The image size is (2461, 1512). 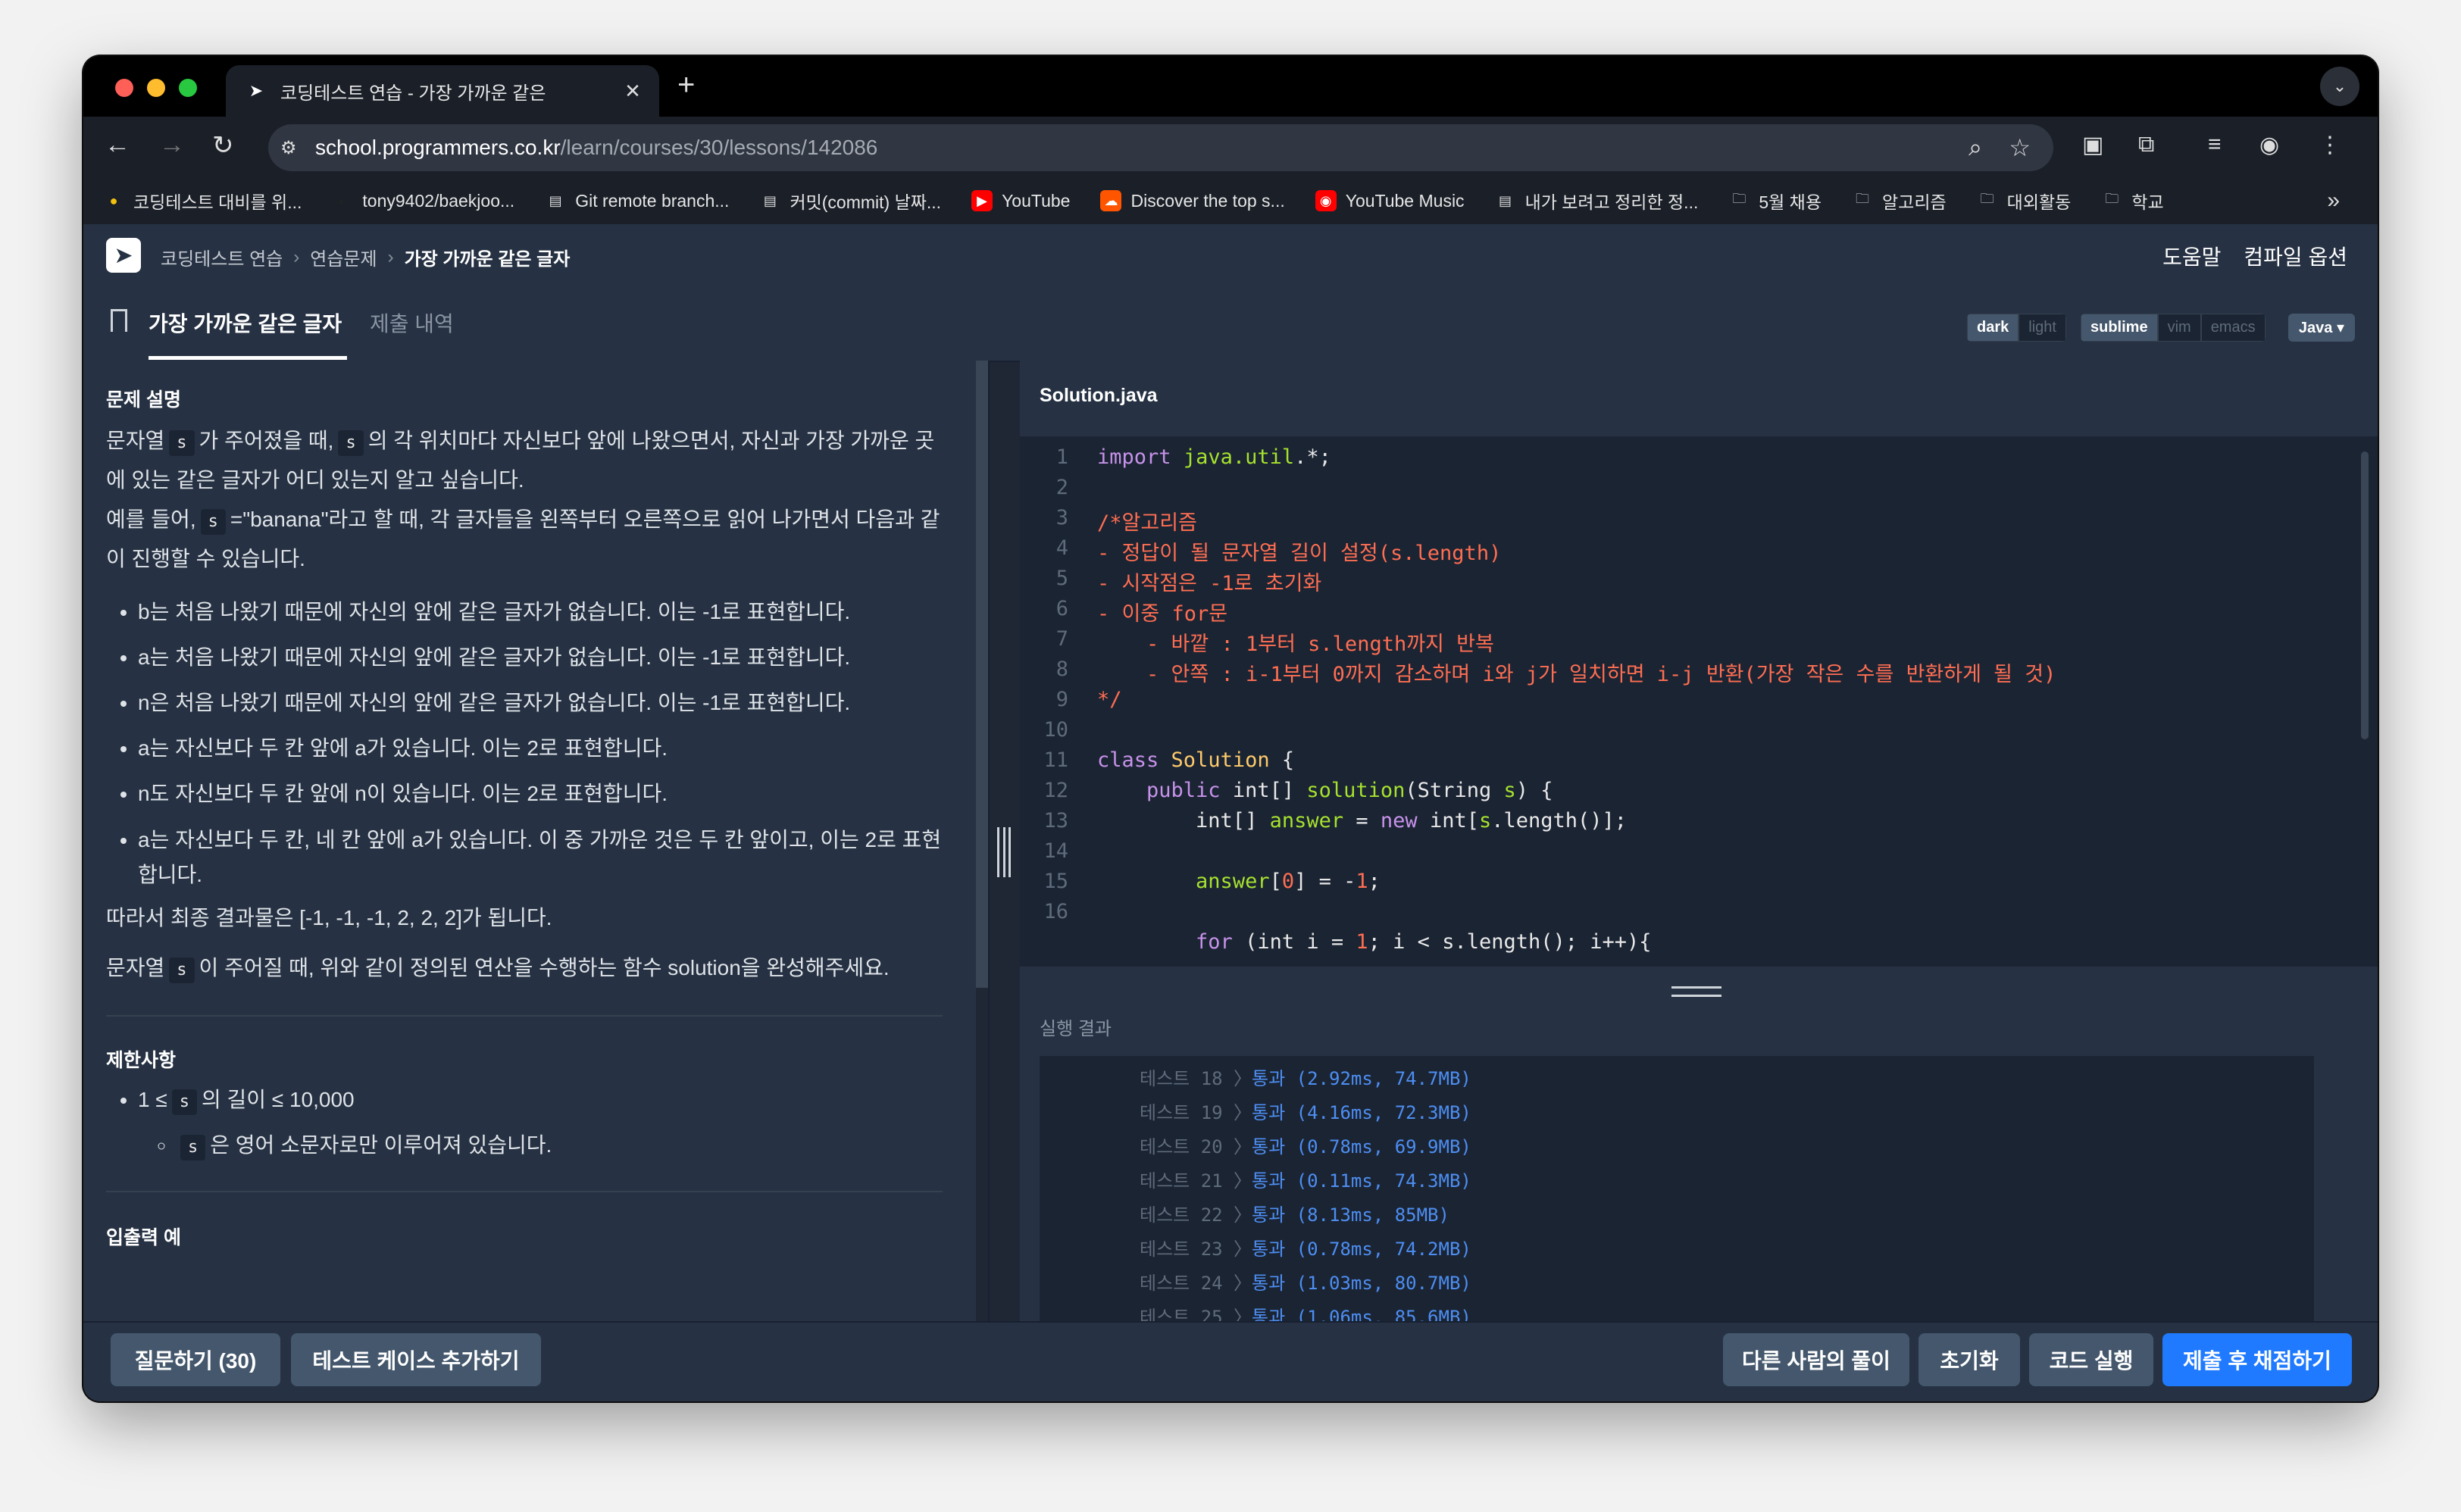 What do you see at coordinates (246, 323) in the screenshot?
I see `tab-problem: 가장 가까운 같은 글자` at bounding box center [246, 323].